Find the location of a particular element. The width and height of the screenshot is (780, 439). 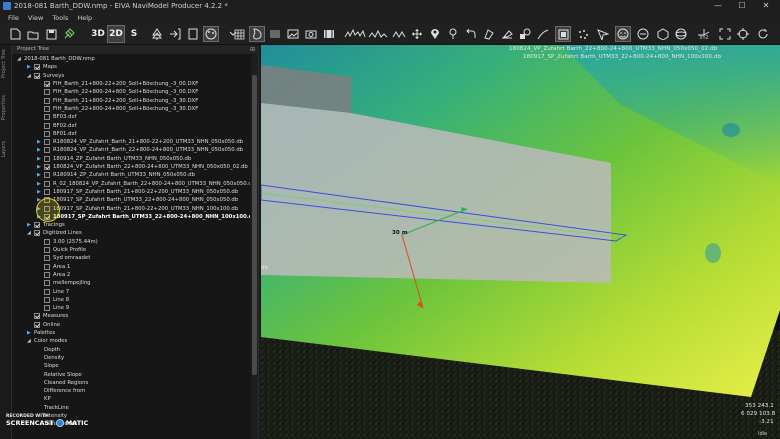

sidetab-properties: Properties is located at coordinates (6, 107).